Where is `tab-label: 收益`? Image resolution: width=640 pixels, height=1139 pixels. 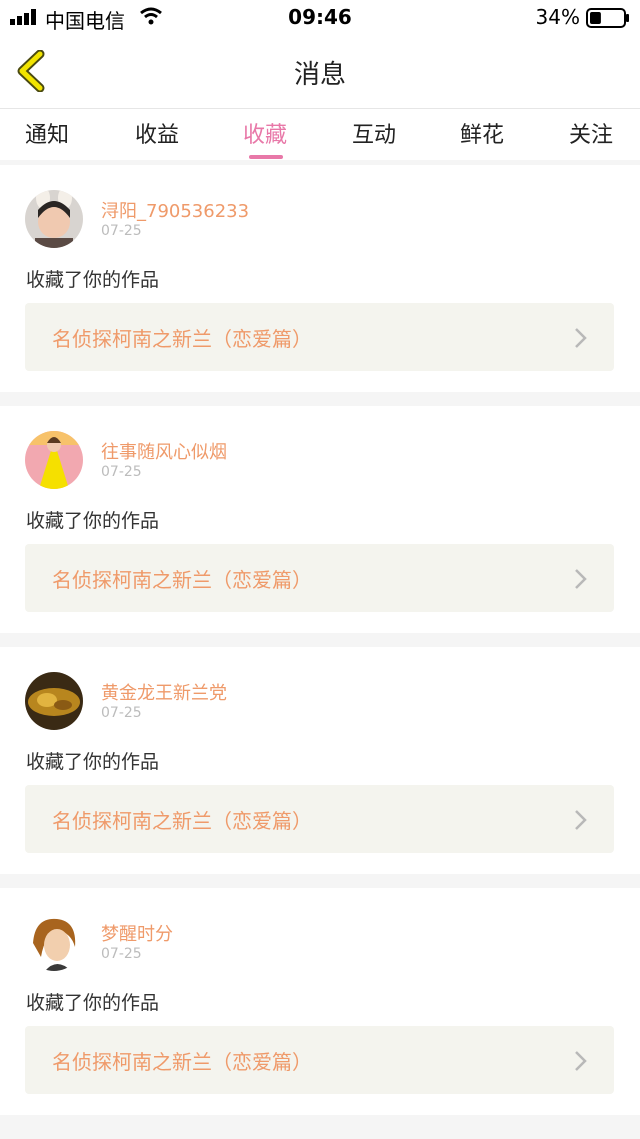 tab-label: 收益 is located at coordinates (156, 135).